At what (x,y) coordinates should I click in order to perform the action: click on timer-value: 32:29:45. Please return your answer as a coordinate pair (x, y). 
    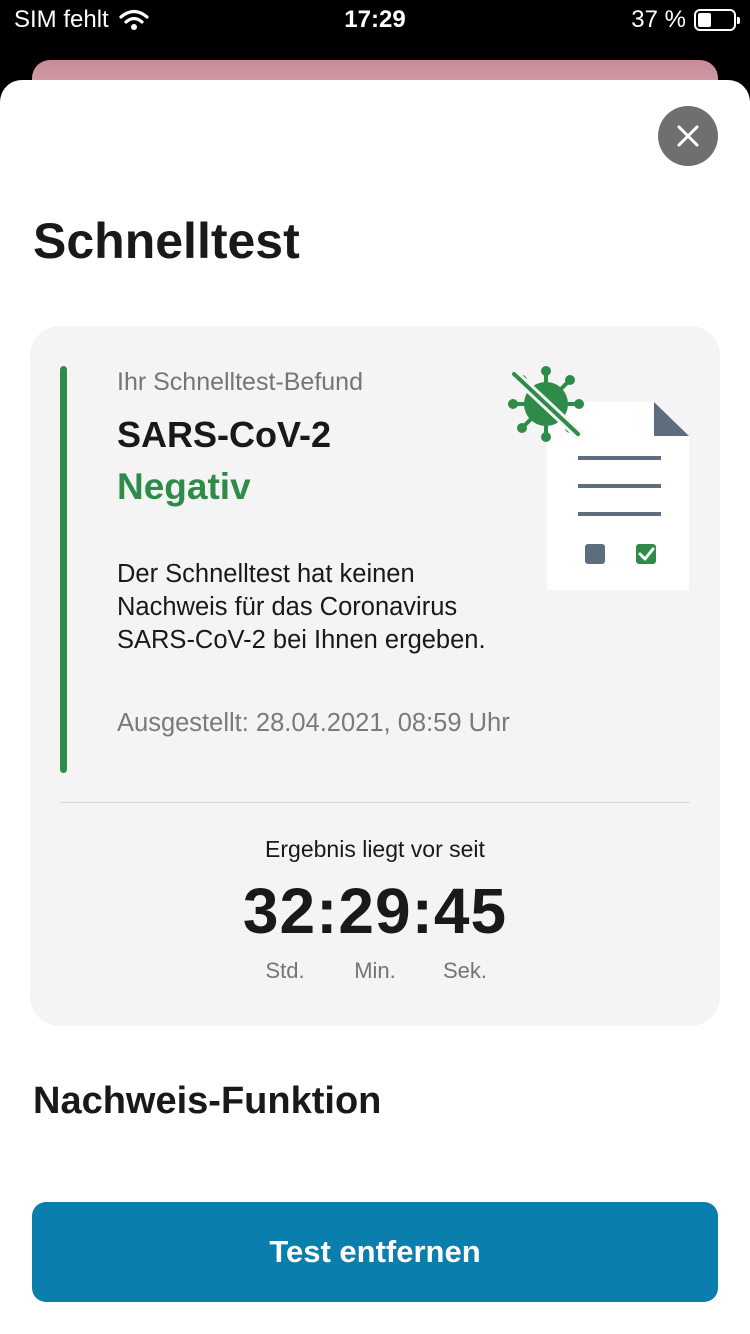
    Looking at the image, I should click on (375, 911).